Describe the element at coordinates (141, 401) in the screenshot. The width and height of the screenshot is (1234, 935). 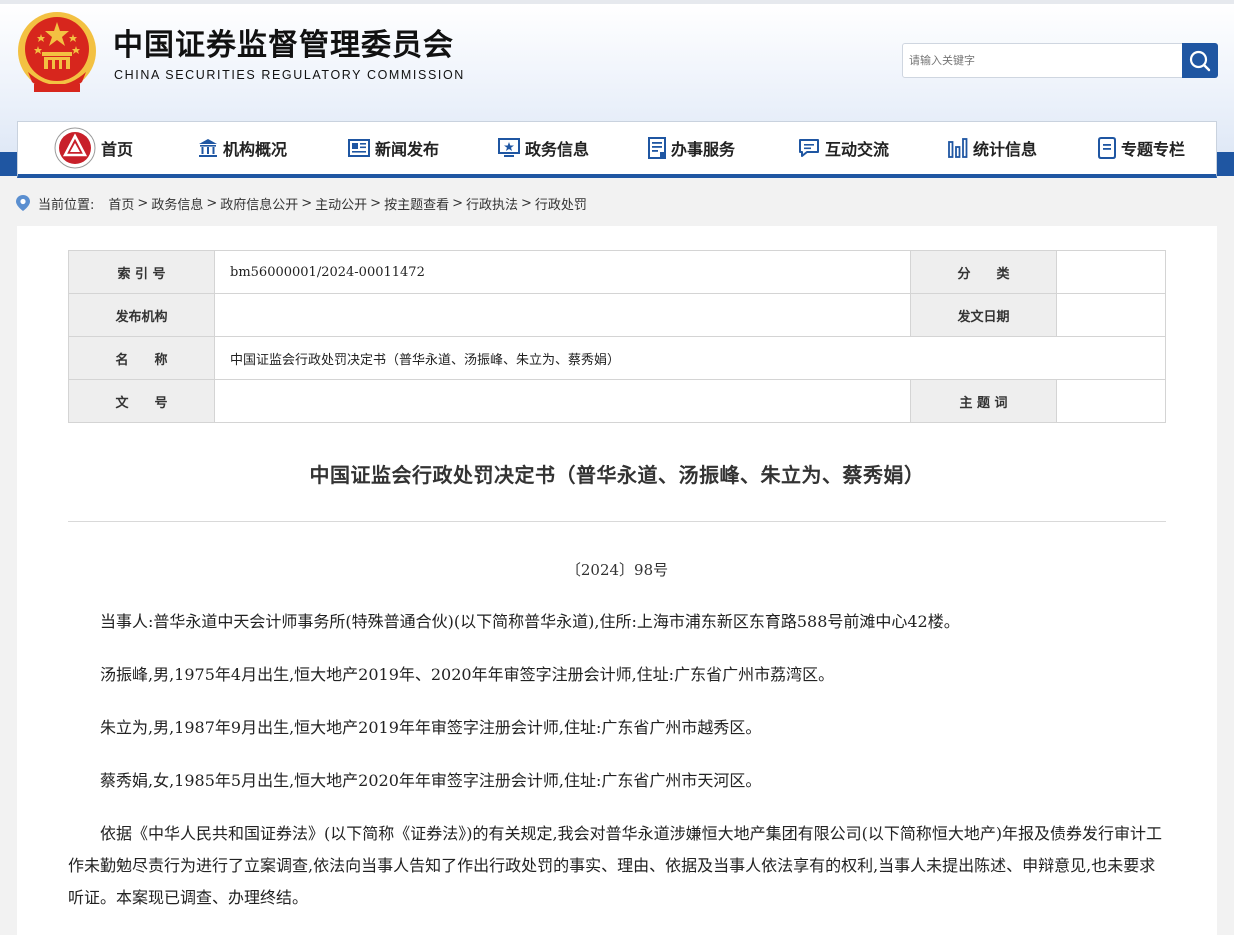
I see `docno-label: 文 号` at that location.